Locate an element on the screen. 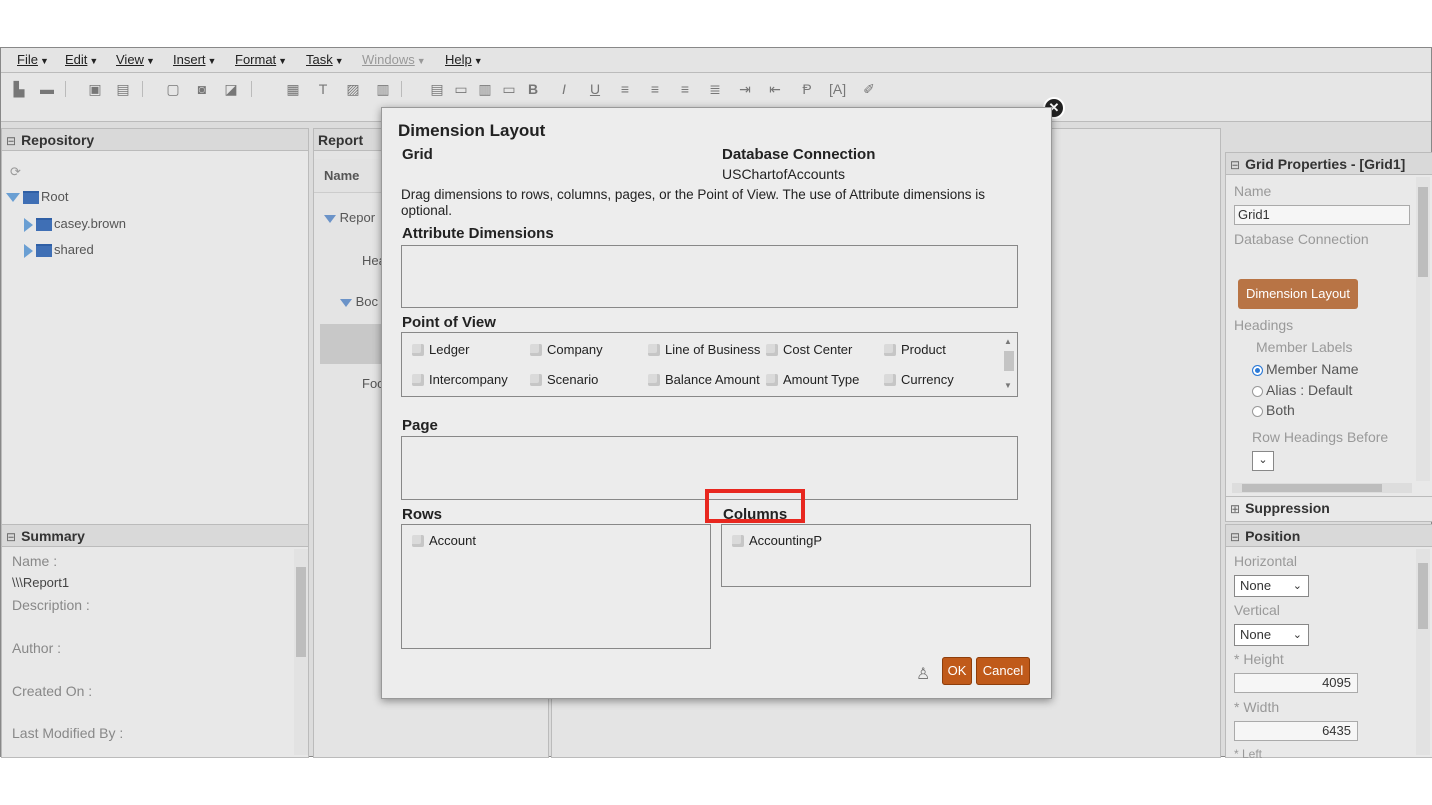 This screenshot has width=1432, height=805. rows-dropzone: Account is located at coordinates (556, 586).